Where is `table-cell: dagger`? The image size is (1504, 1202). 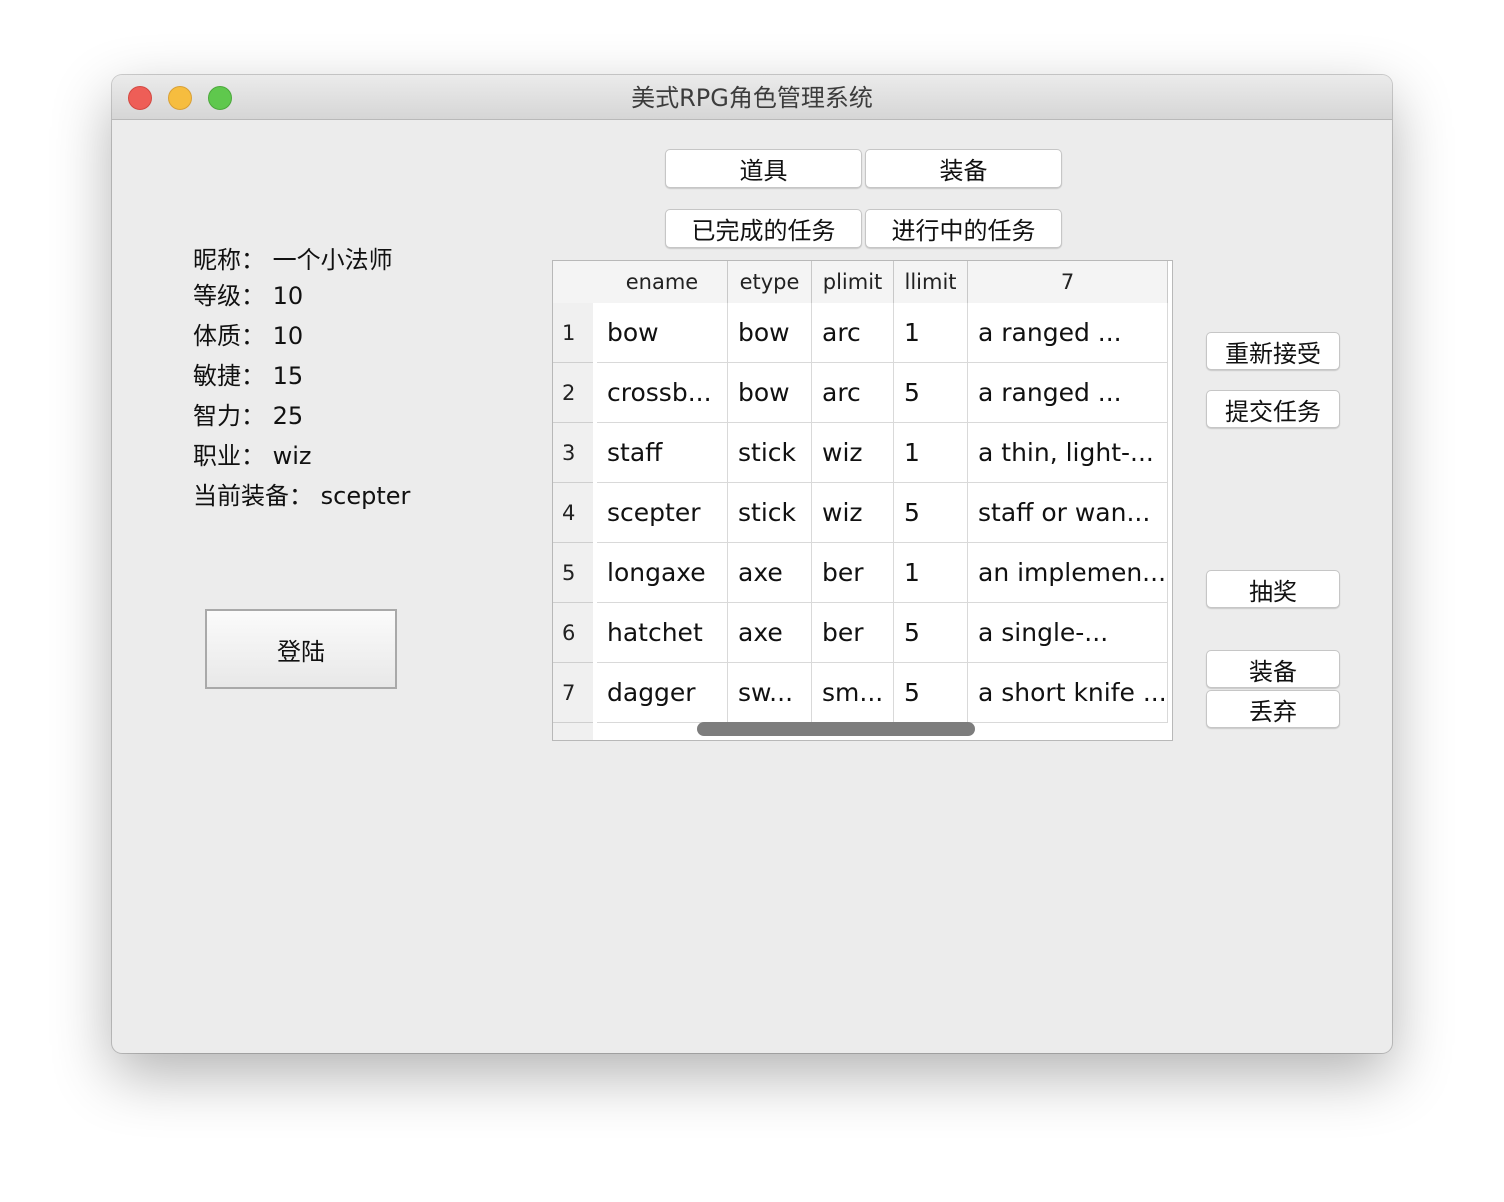
table-cell: dagger is located at coordinates (662, 693).